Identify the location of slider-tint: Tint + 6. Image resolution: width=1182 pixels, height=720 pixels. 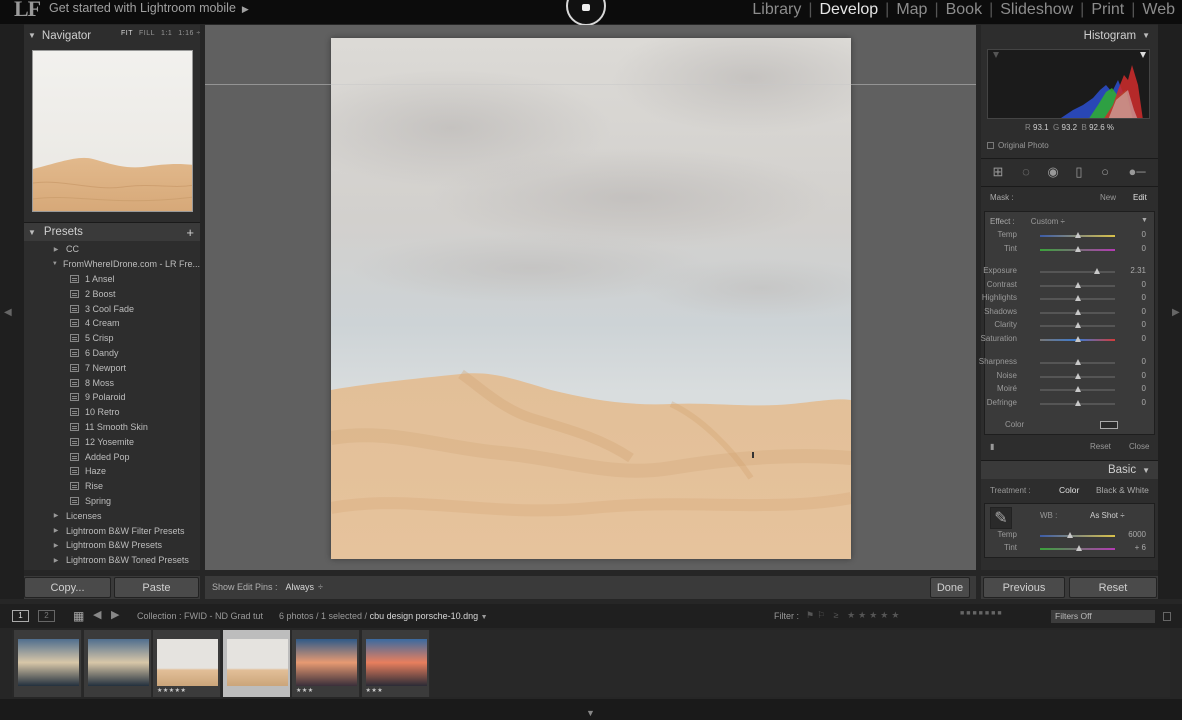
(1067, 549).